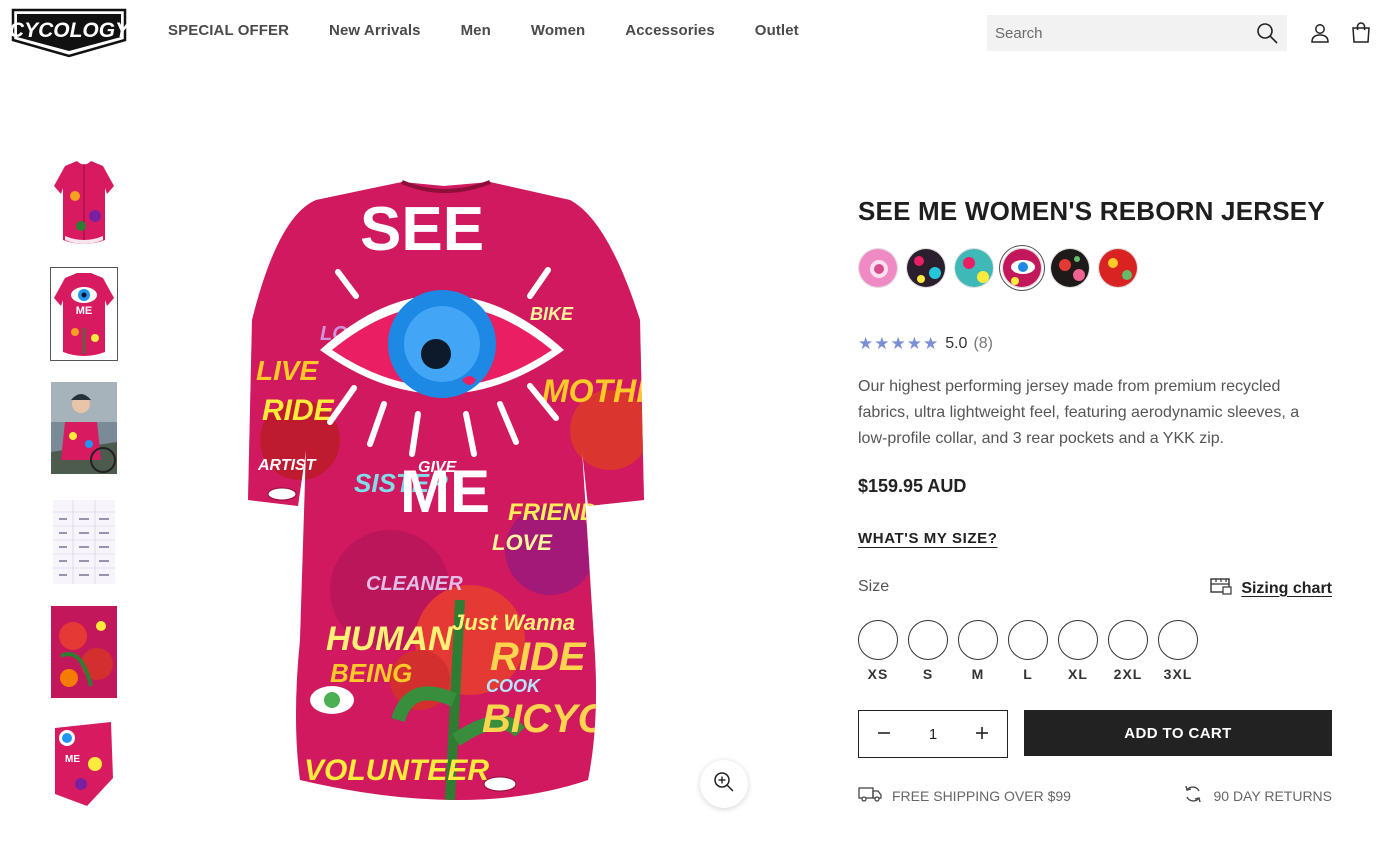 This screenshot has width=1398, height=842. I want to click on jersey-scribble-12: COOK, so click(514, 686).